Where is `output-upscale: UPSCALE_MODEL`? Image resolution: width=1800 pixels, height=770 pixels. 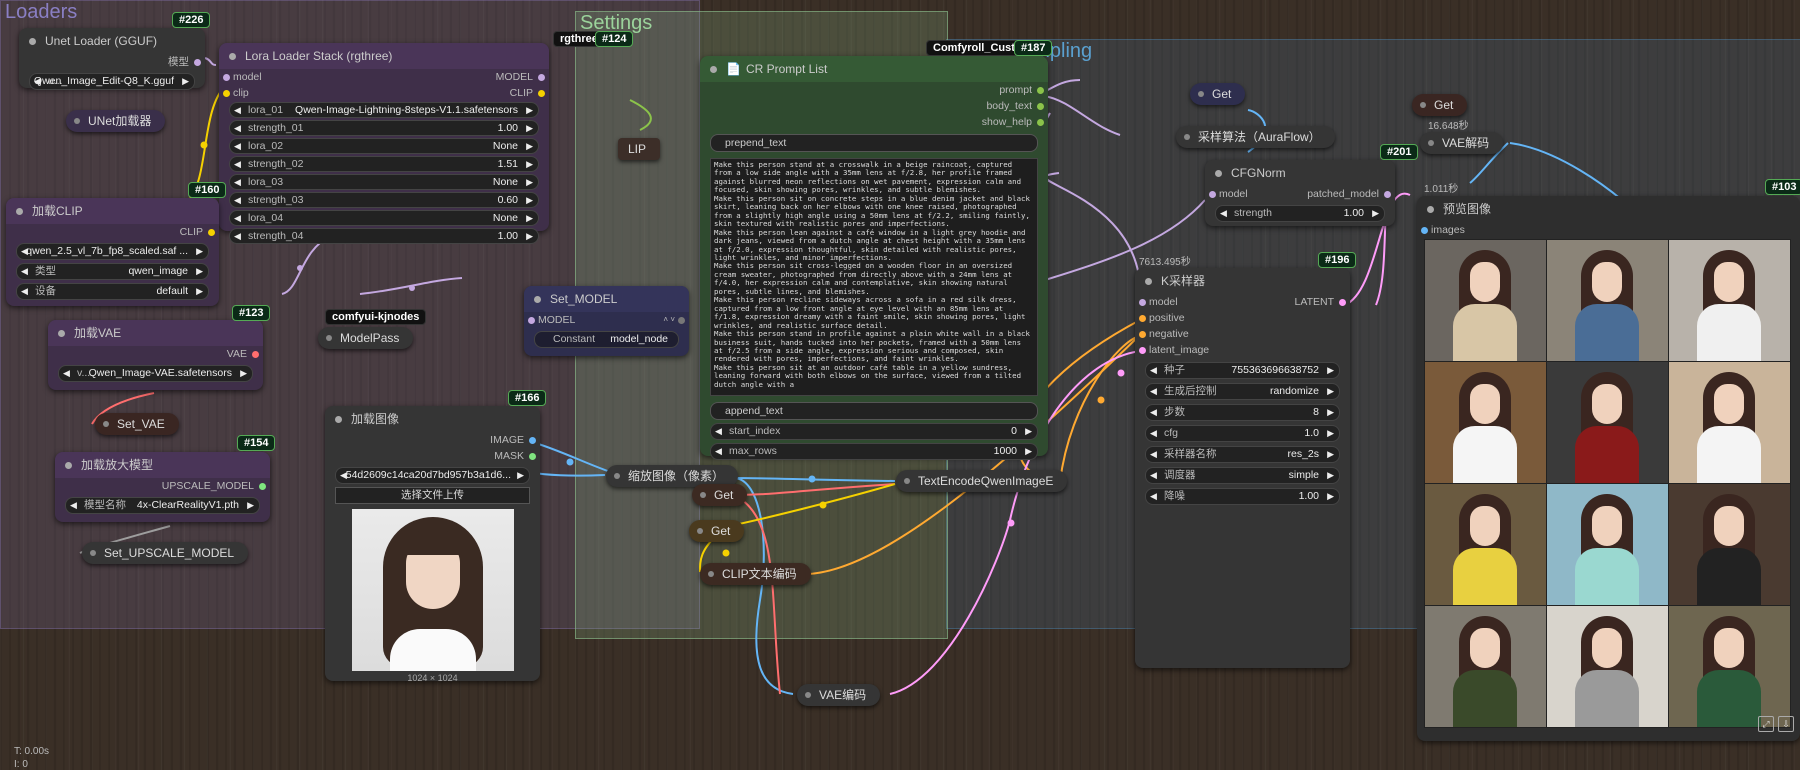
output-upscale: UPSCALE_MODEL is located at coordinates (162, 486).